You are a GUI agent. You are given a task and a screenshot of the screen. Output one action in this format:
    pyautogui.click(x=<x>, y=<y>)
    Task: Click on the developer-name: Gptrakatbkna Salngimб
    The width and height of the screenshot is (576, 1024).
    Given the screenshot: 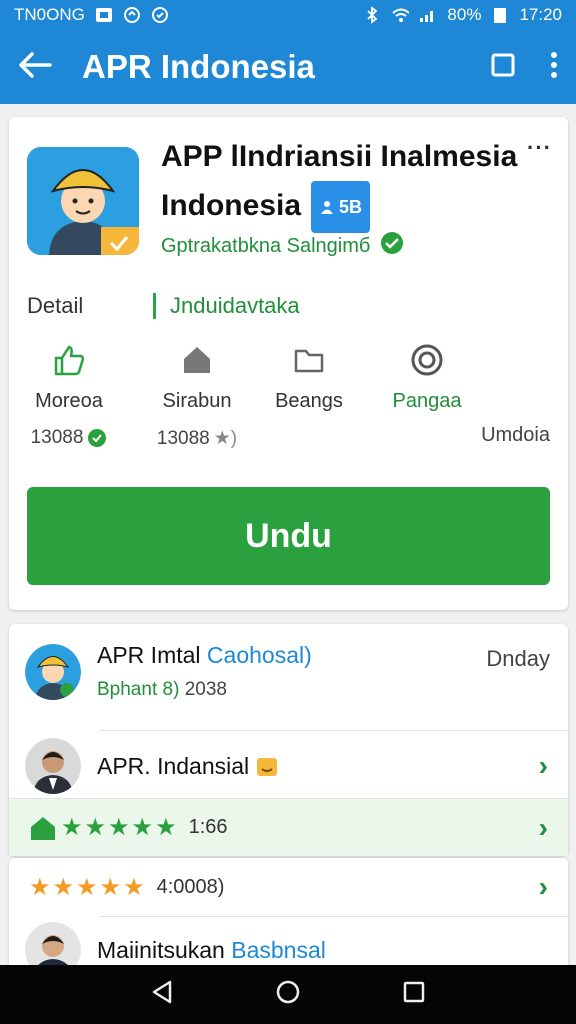 What is the action you would take?
    pyautogui.click(x=266, y=245)
    